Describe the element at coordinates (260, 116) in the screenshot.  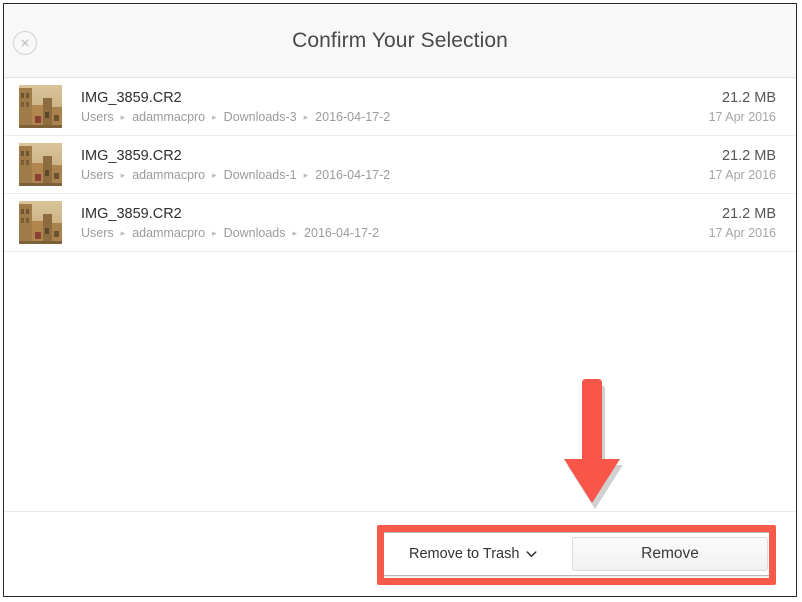
I see `breadcrumb-segment: Downloads-3` at that location.